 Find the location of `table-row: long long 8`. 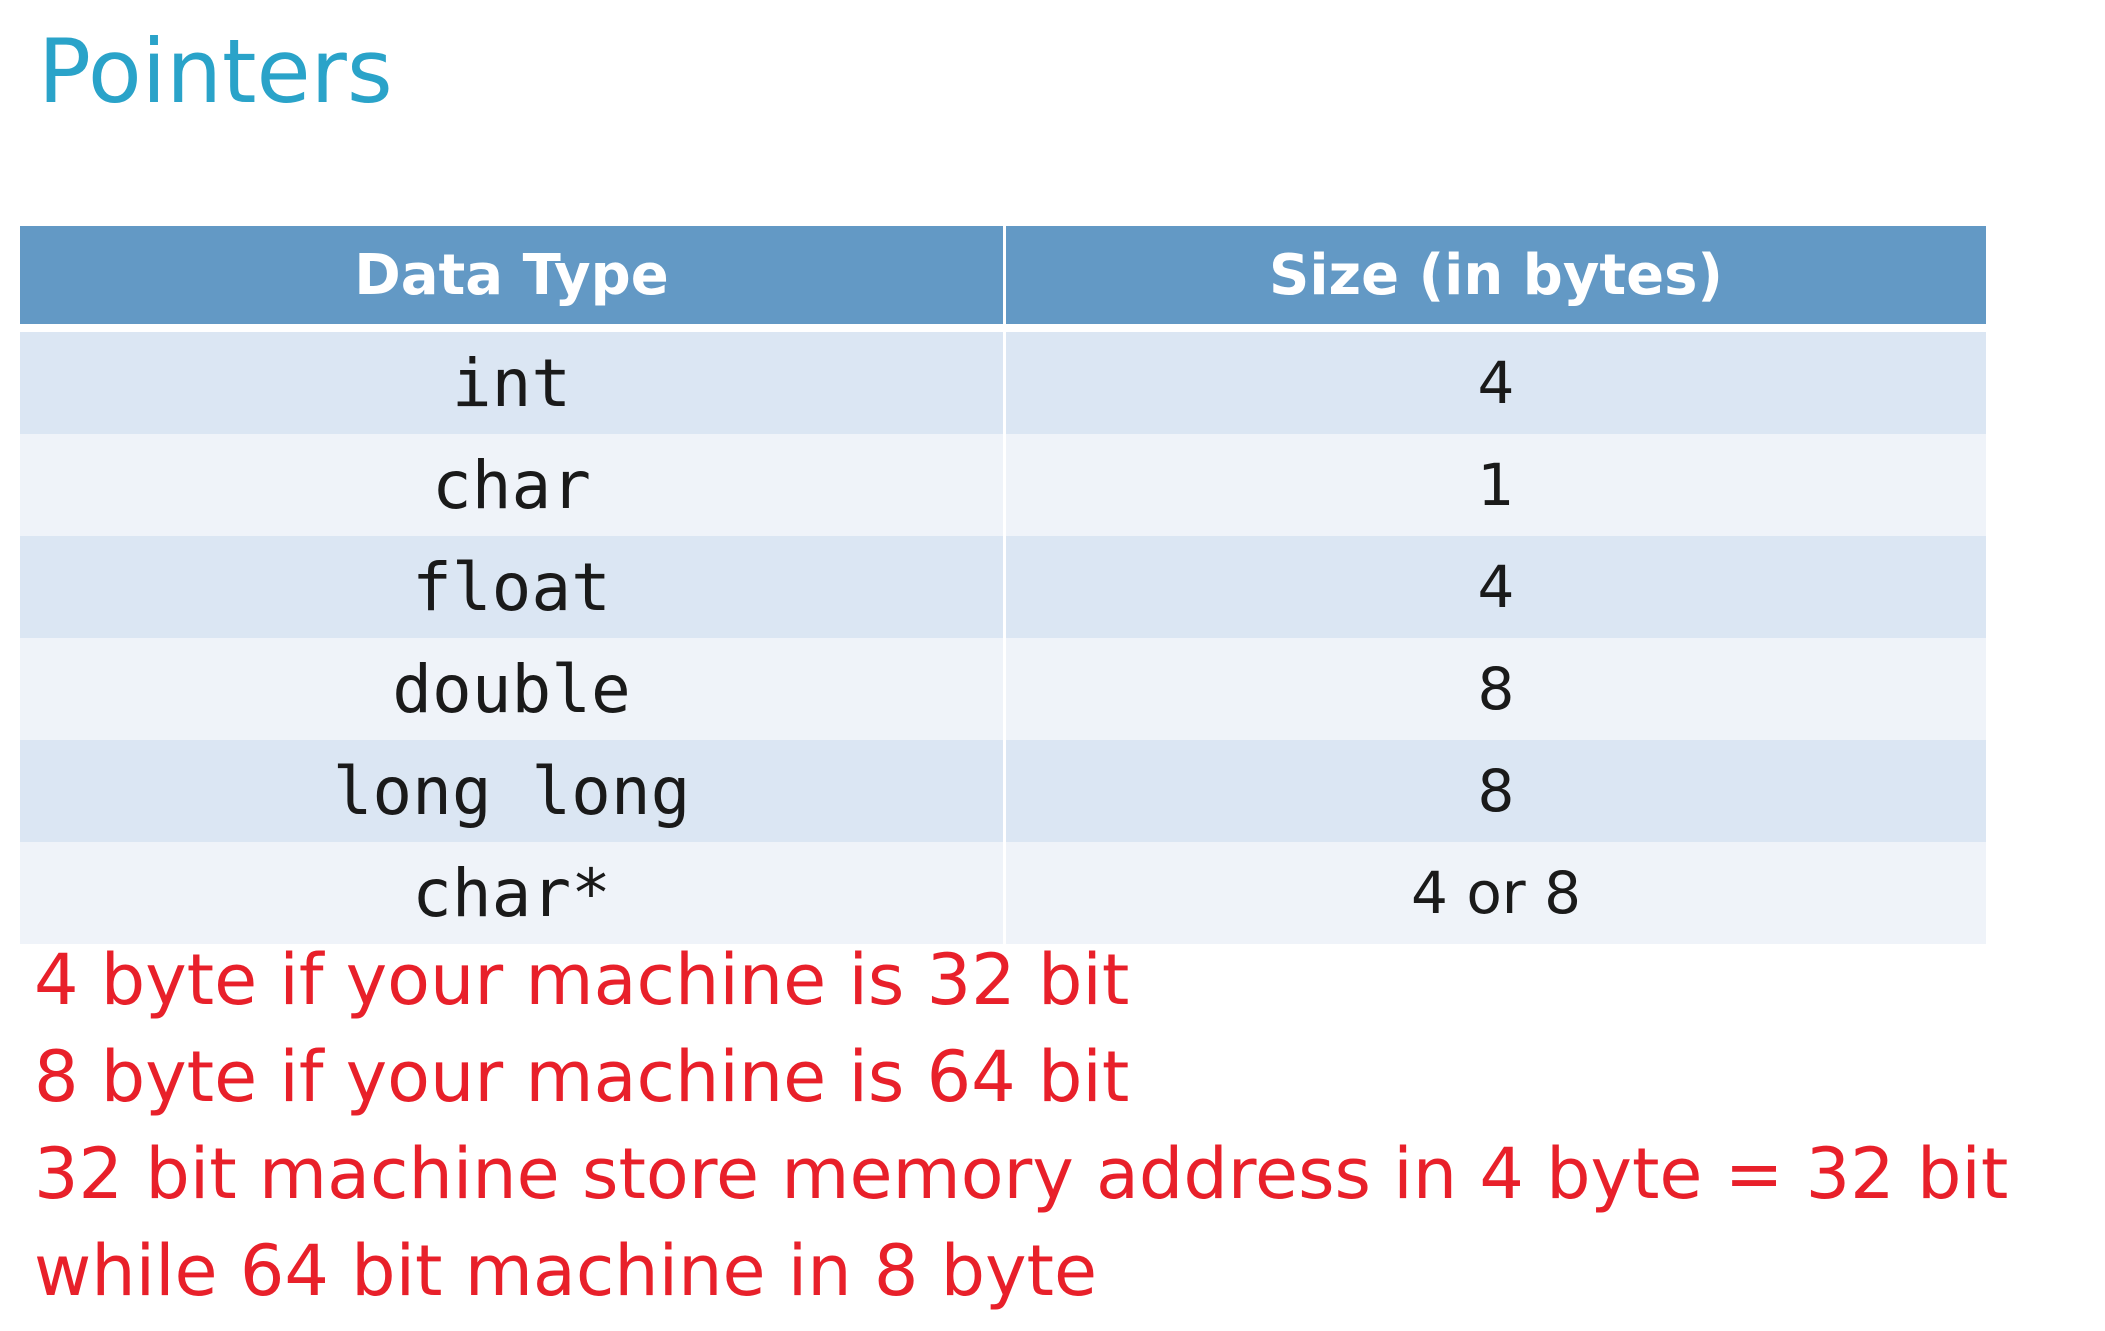

table-row: long long 8 is located at coordinates (1003, 791).